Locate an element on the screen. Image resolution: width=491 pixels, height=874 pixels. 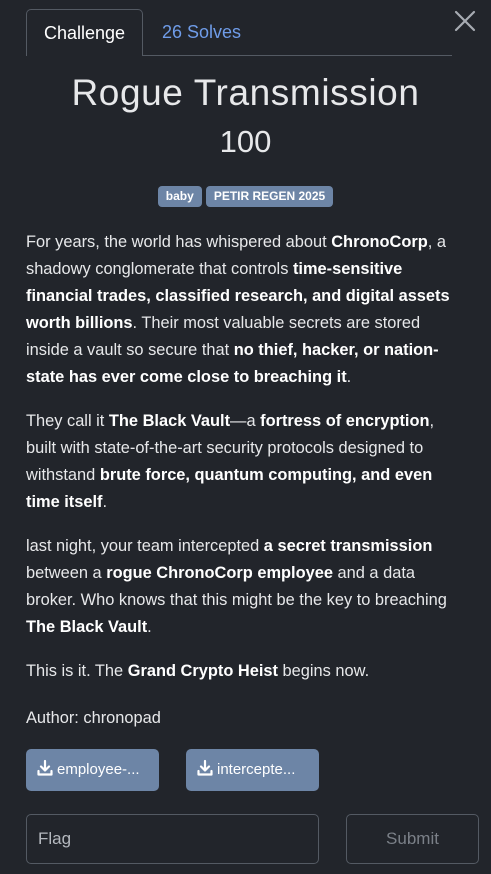
submit-button: Submit is located at coordinates (412, 839).